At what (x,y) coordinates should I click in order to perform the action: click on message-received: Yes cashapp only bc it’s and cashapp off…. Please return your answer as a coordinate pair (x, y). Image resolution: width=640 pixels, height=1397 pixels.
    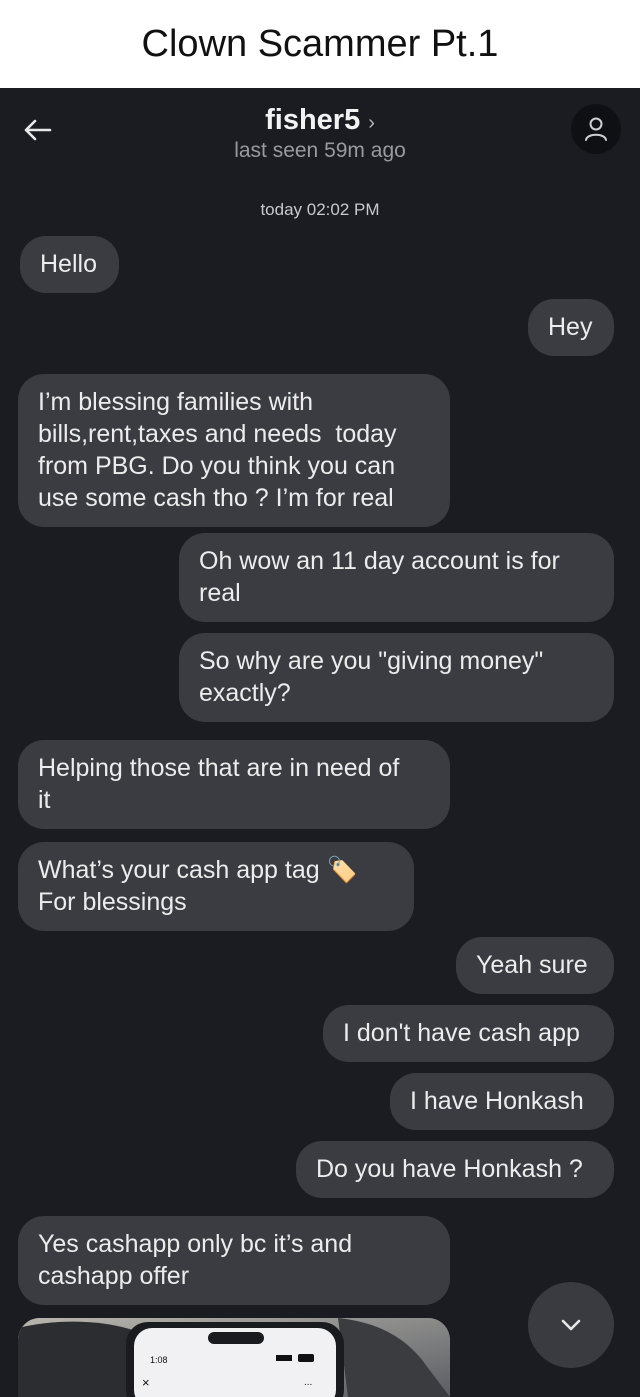
    Looking at the image, I should click on (234, 1260).